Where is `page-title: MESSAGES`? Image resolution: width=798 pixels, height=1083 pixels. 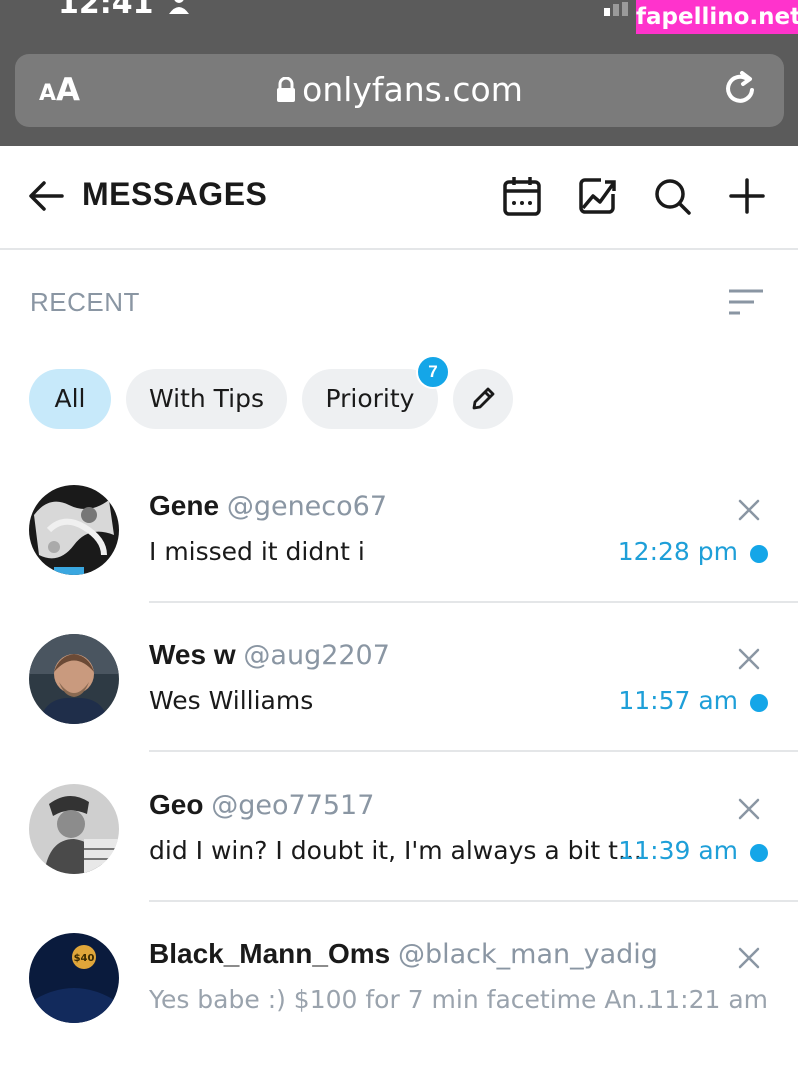 page-title: MESSAGES is located at coordinates (175, 194).